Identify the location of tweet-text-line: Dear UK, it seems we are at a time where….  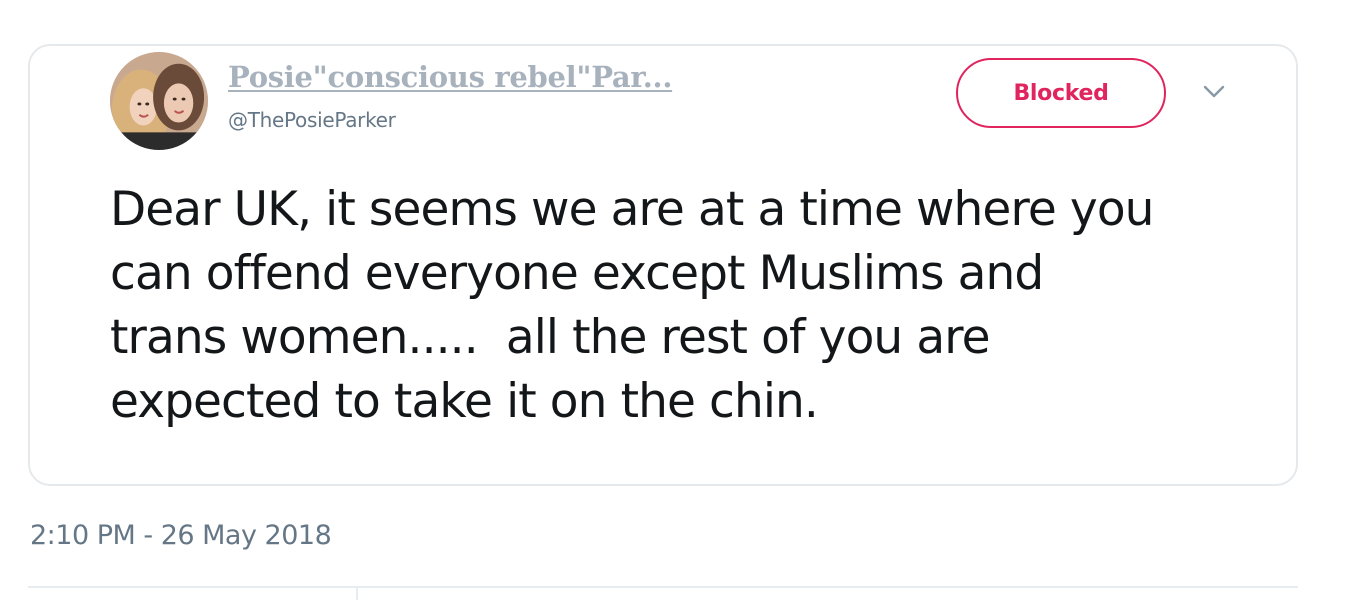
(632, 209).